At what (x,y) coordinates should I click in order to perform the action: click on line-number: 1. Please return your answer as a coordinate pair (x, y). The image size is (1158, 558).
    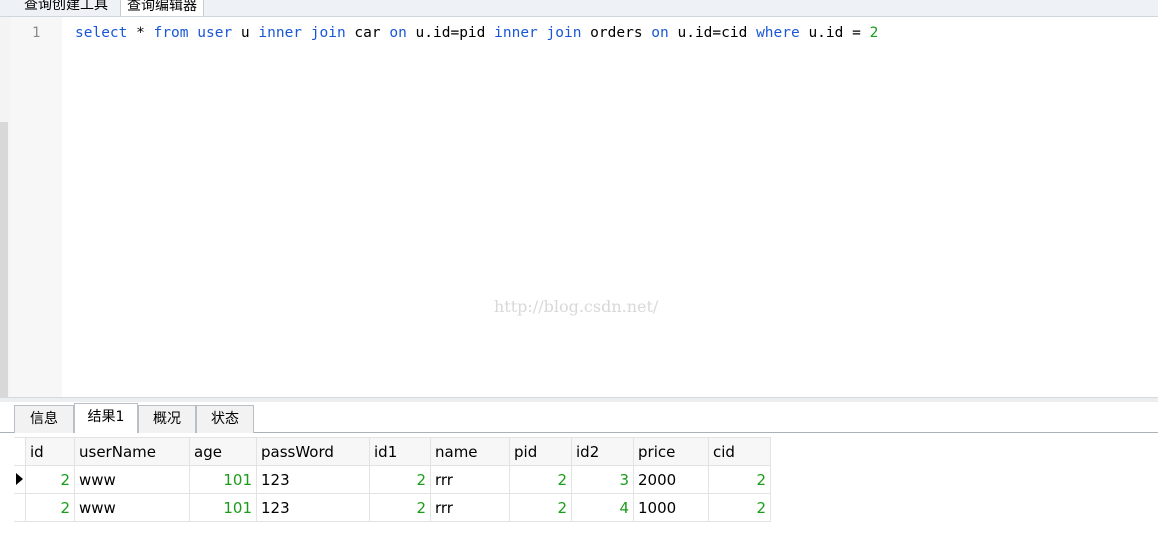
    Looking at the image, I should click on (36, 33).